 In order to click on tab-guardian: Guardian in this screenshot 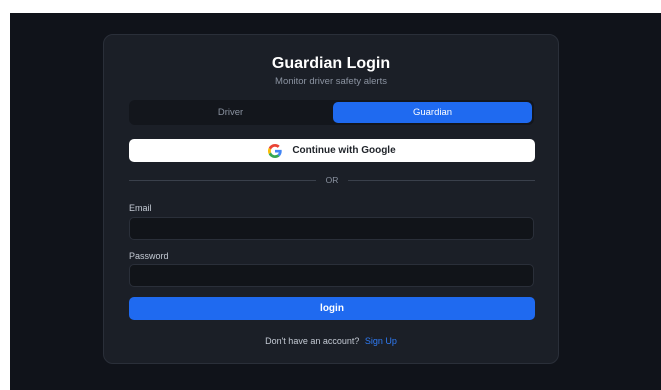, I will do `click(432, 112)`.